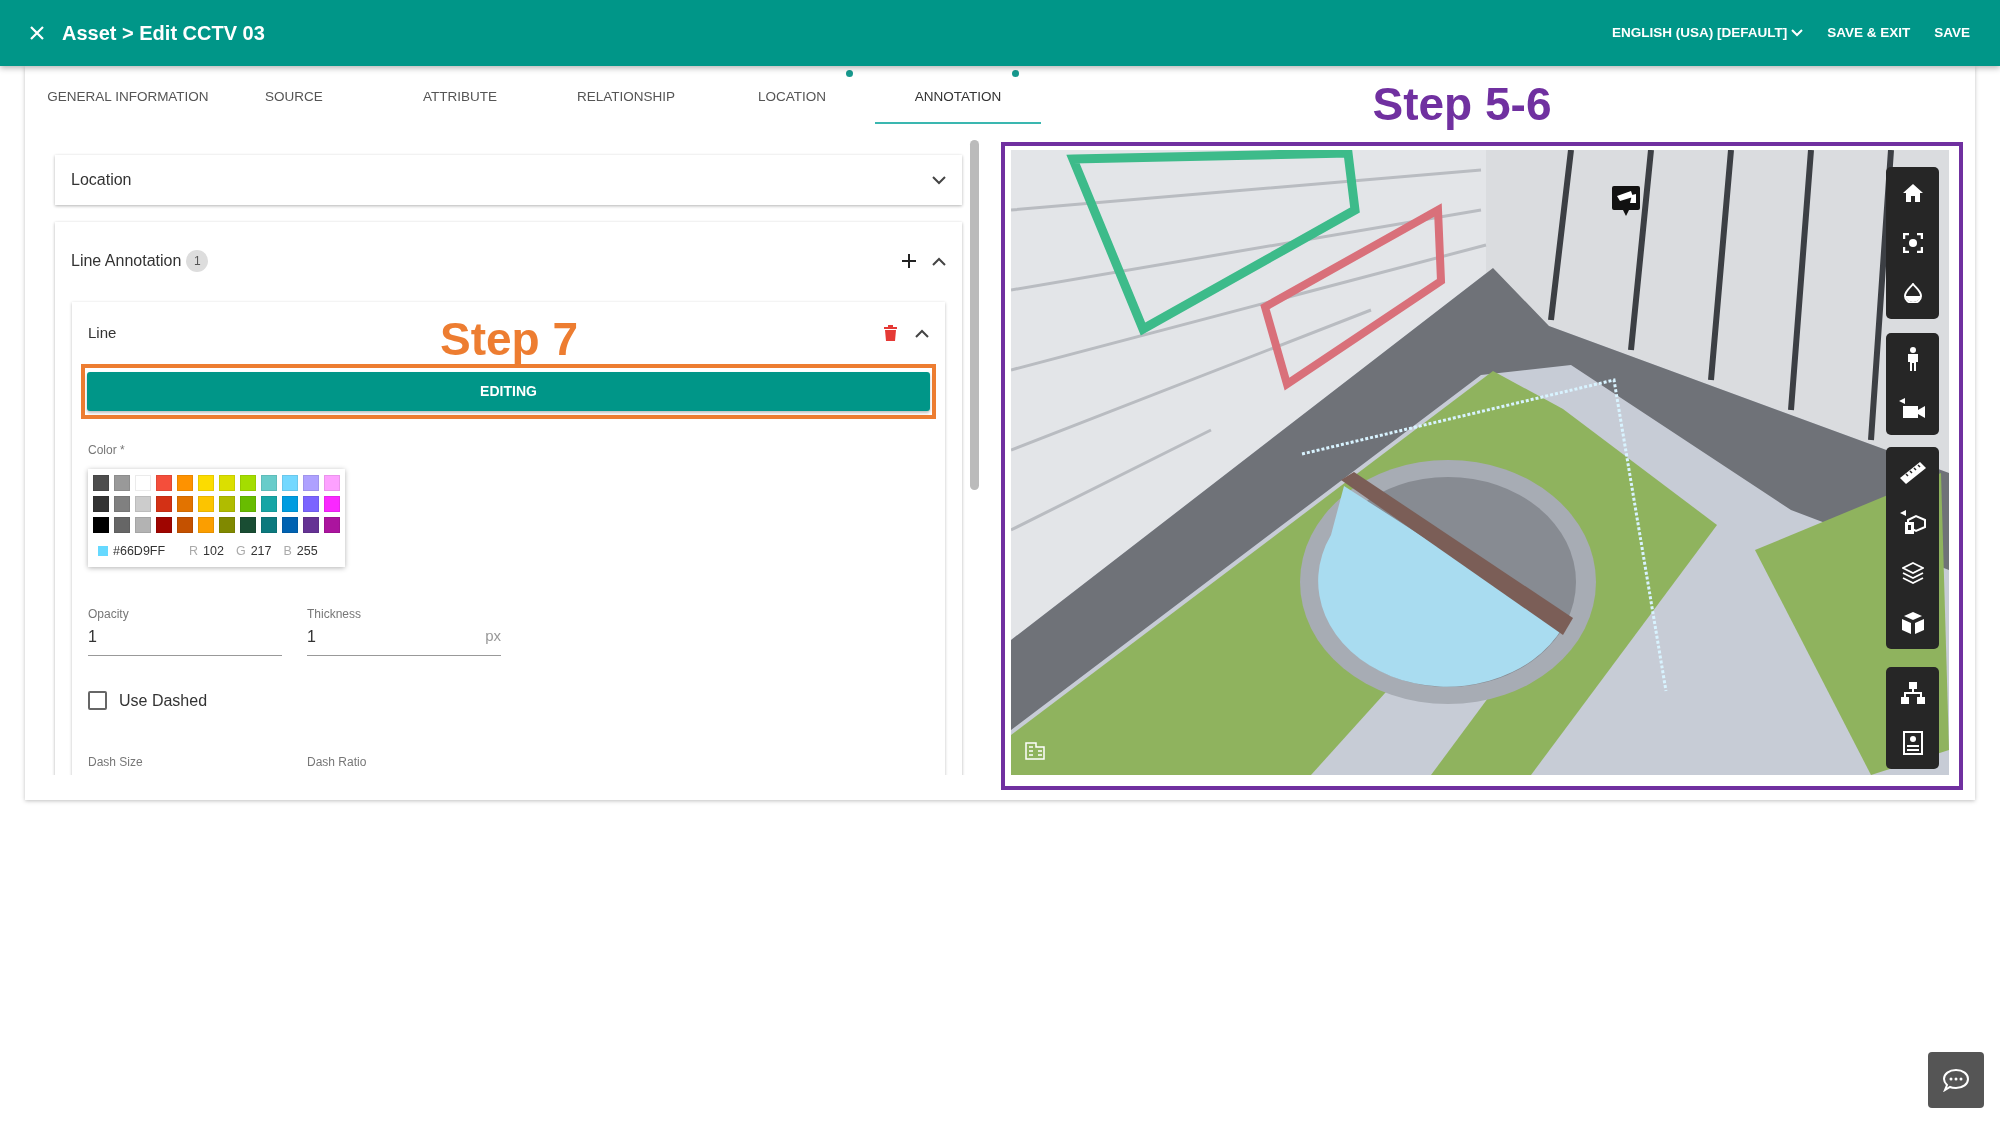 The height and width of the screenshot is (1125, 2000). What do you see at coordinates (1869, 33) in the screenshot?
I see `save-and-exit-button: SAVE & EXIT` at bounding box center [1869, 33].